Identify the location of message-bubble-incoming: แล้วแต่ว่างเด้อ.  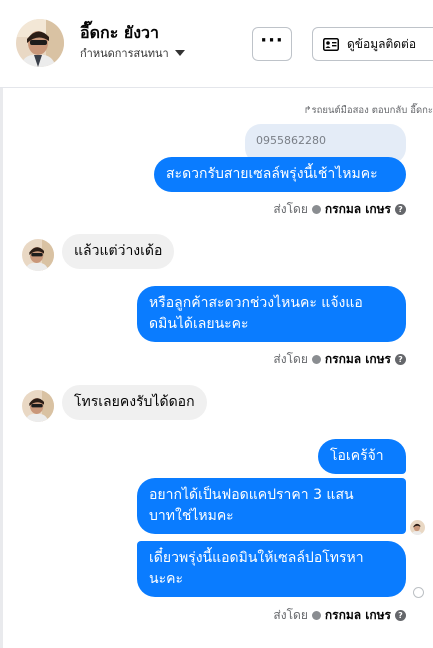
(118, 251).